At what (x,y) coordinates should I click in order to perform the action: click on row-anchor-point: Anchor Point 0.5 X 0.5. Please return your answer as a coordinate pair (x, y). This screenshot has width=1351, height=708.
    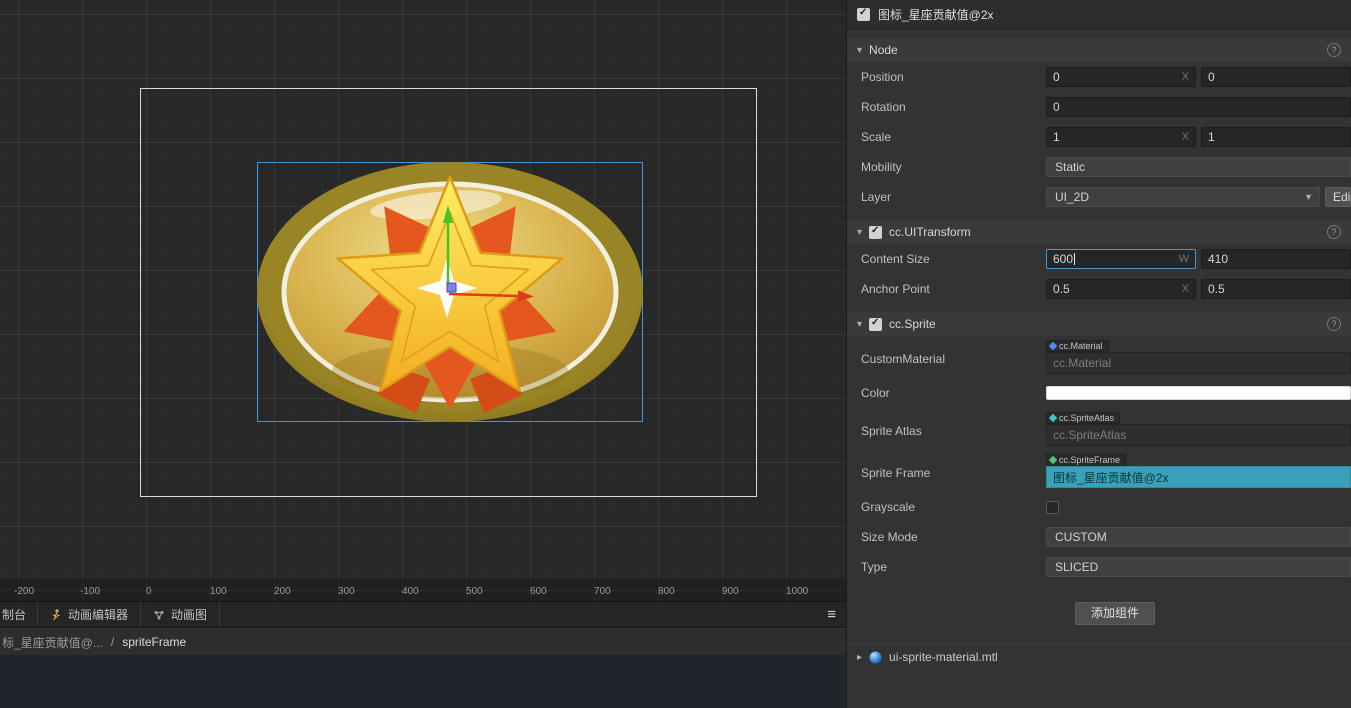
    Looking at the image, I should click on (1099, 289).